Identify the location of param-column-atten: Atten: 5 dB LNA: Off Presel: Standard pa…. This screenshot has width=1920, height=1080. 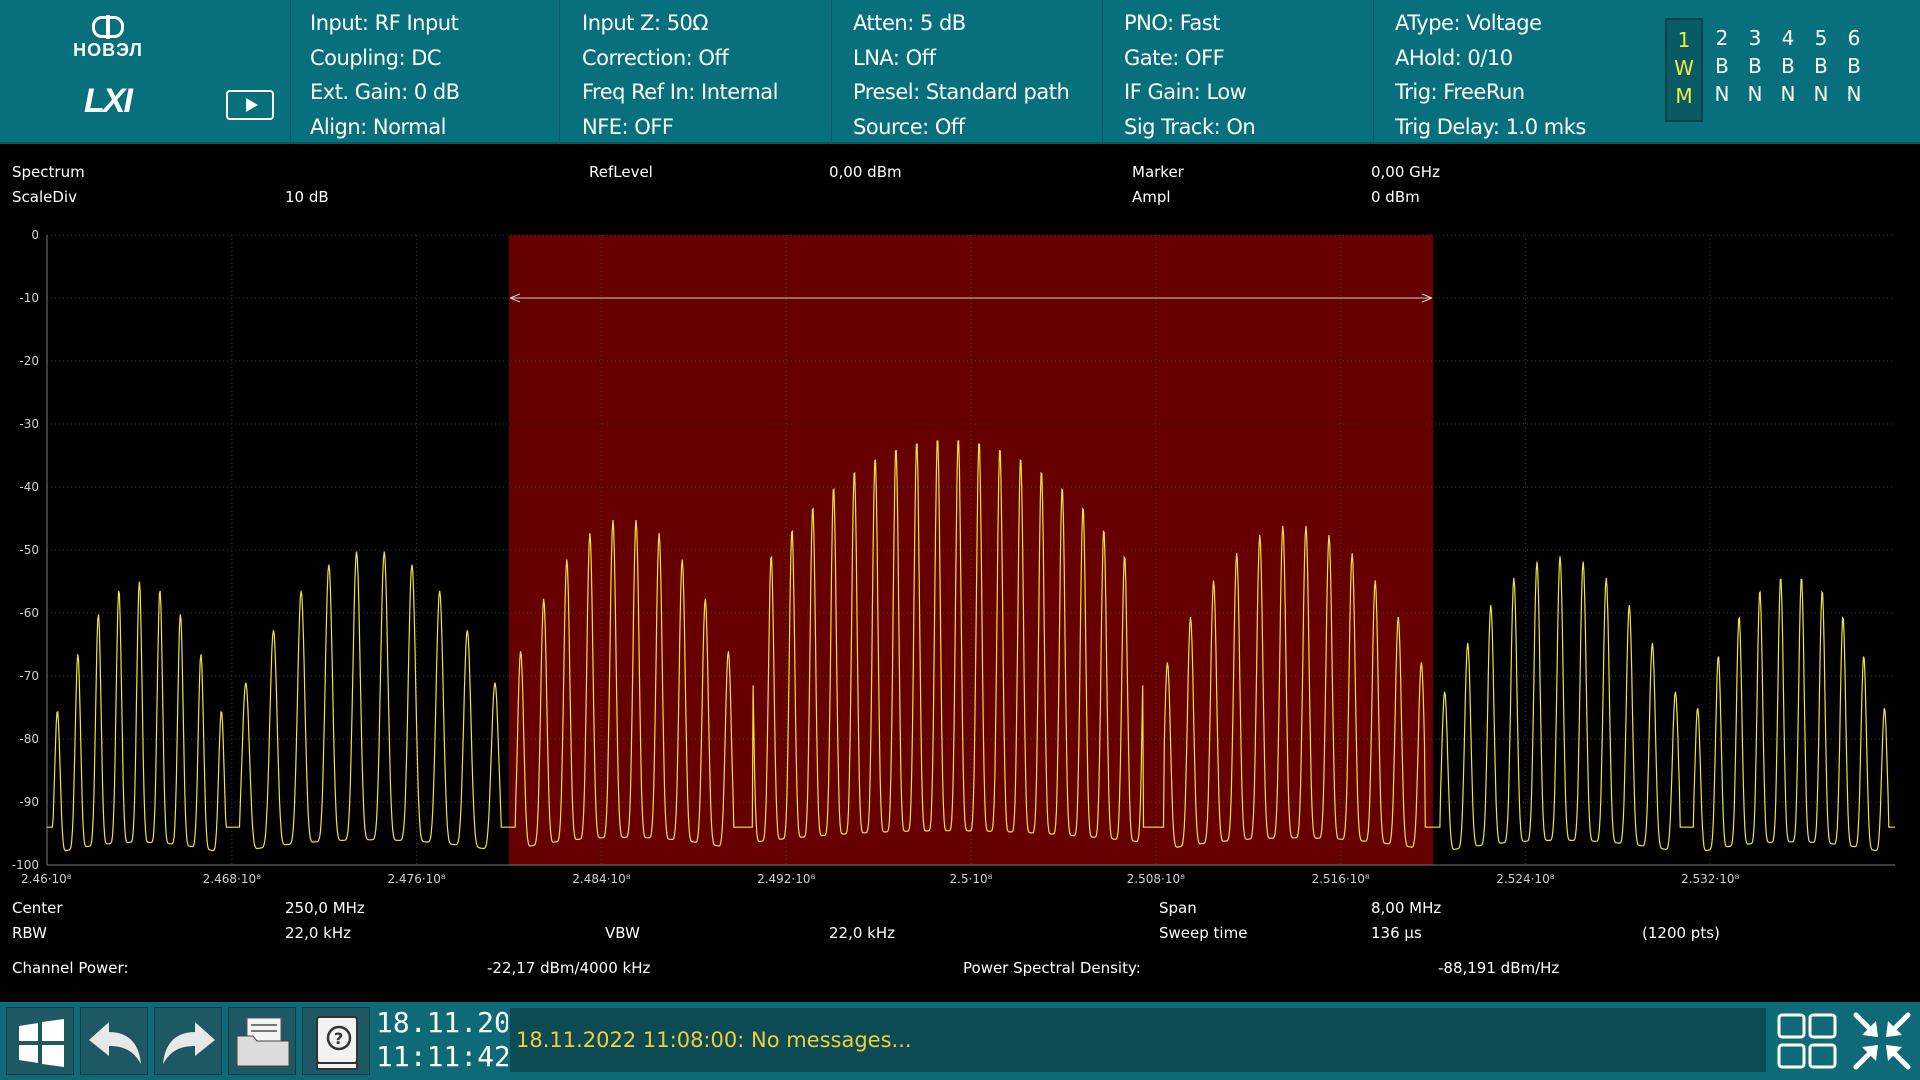
(968, 71).